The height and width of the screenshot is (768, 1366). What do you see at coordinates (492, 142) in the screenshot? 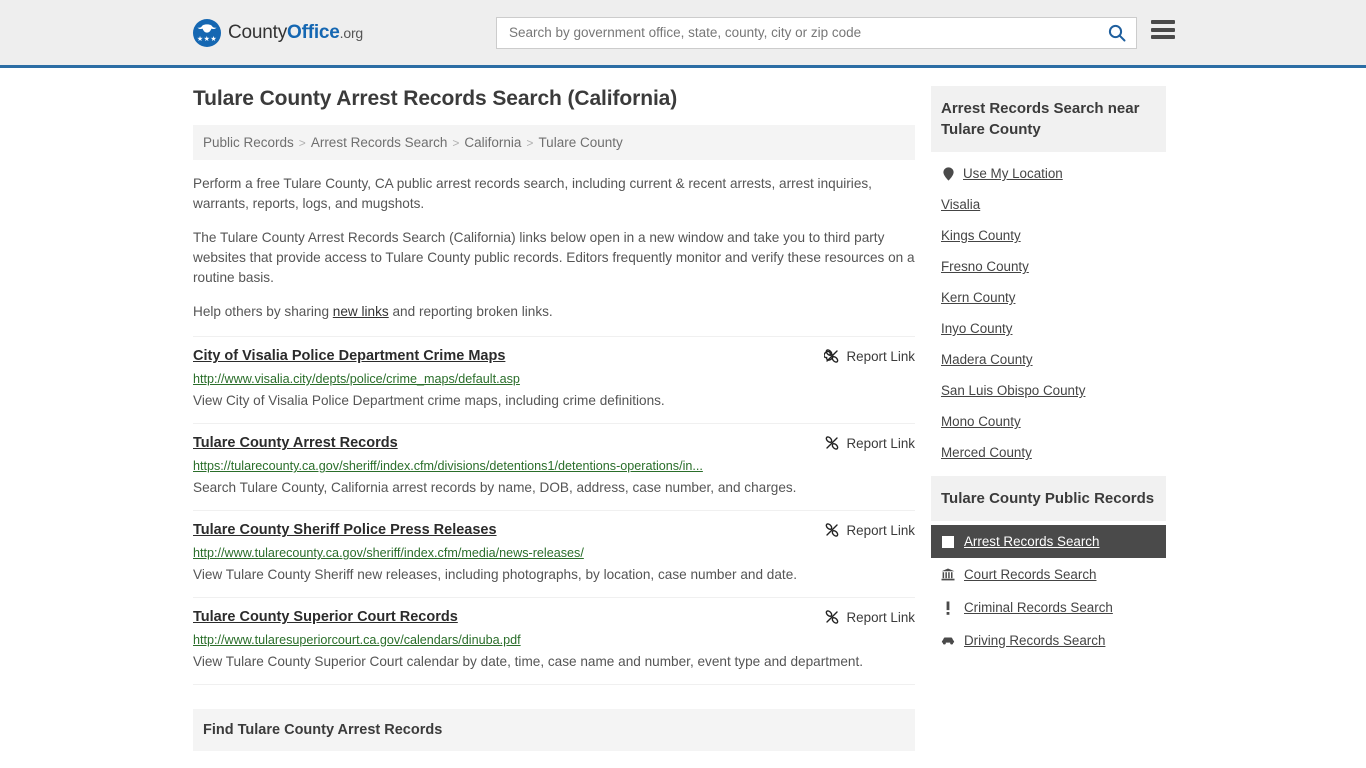
I see `breadcrumb-item-california: California` at bounding box center [492, 142].